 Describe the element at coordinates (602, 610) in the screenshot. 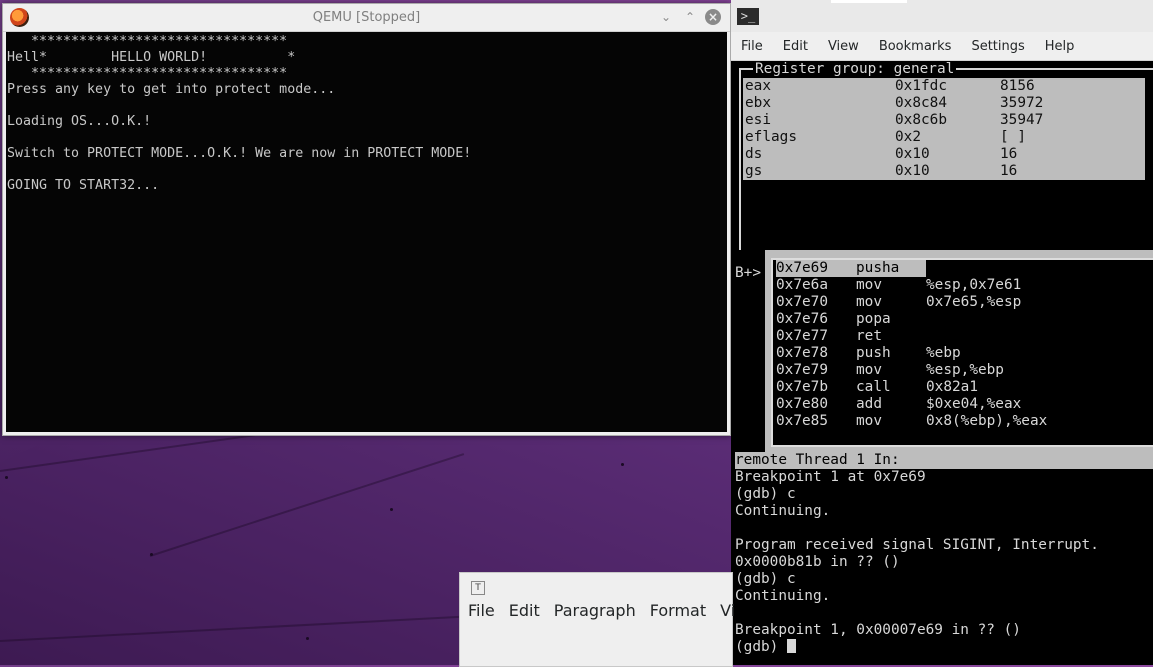

I see `editor-menu-paragraph: Paragraph` at that location.